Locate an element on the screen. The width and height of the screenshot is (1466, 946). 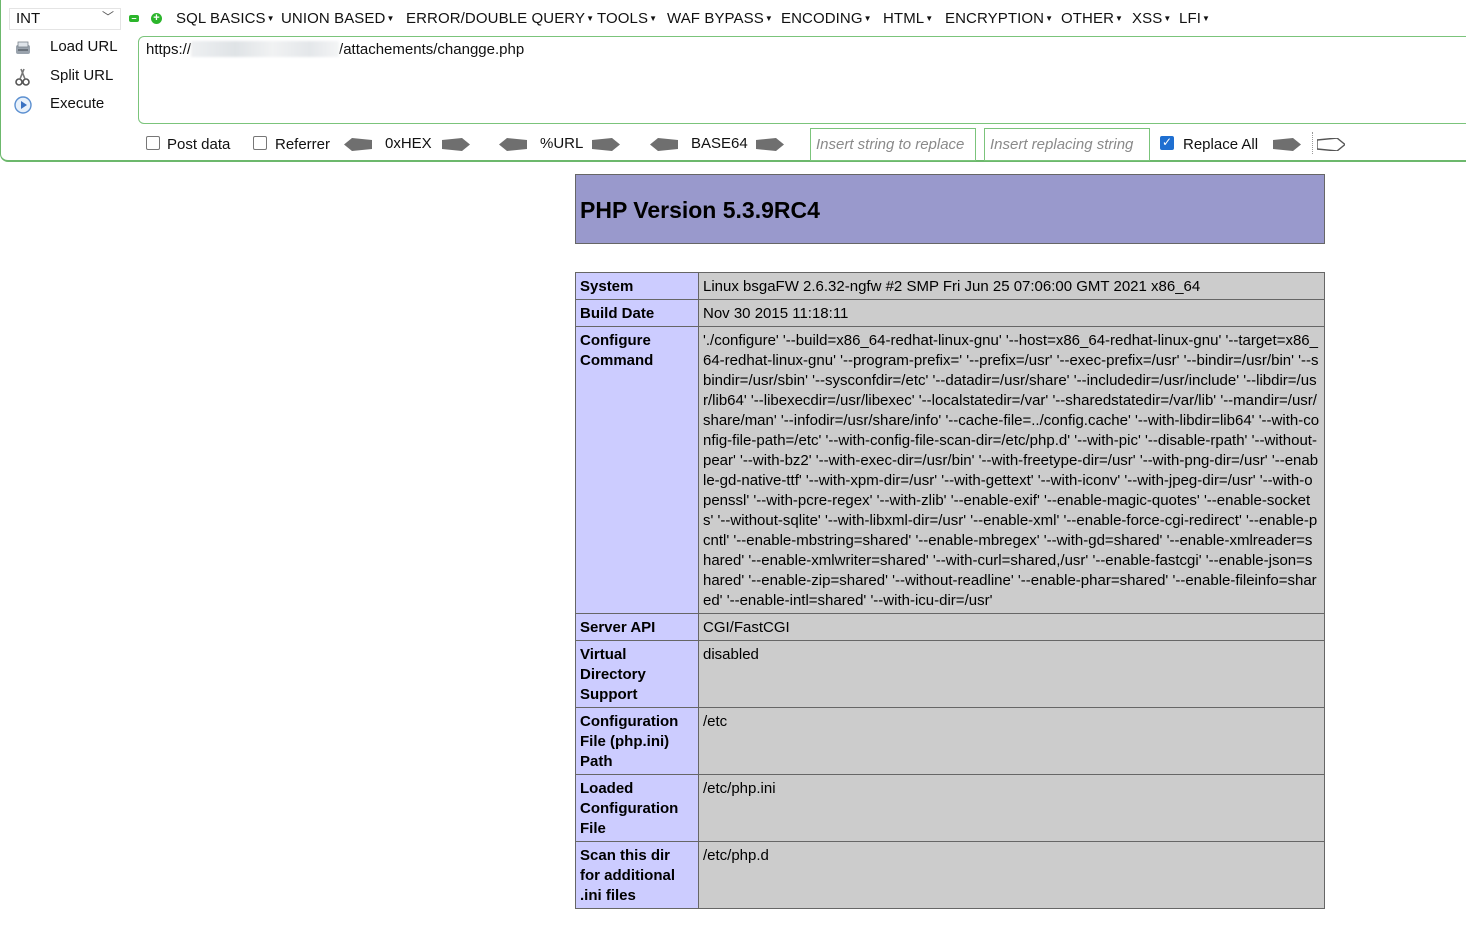
menu-label: ERROR/DOUBLE QUERY is located at coordinates (496, 18).